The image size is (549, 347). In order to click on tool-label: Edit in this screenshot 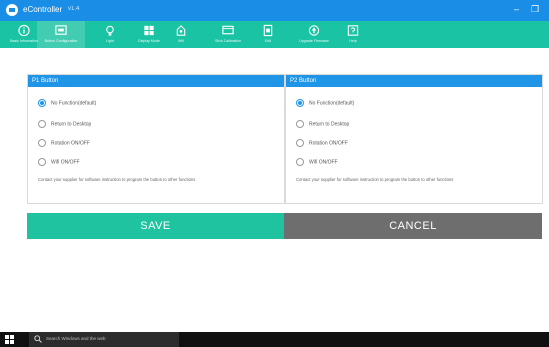, I will do `click(268, 41)`.